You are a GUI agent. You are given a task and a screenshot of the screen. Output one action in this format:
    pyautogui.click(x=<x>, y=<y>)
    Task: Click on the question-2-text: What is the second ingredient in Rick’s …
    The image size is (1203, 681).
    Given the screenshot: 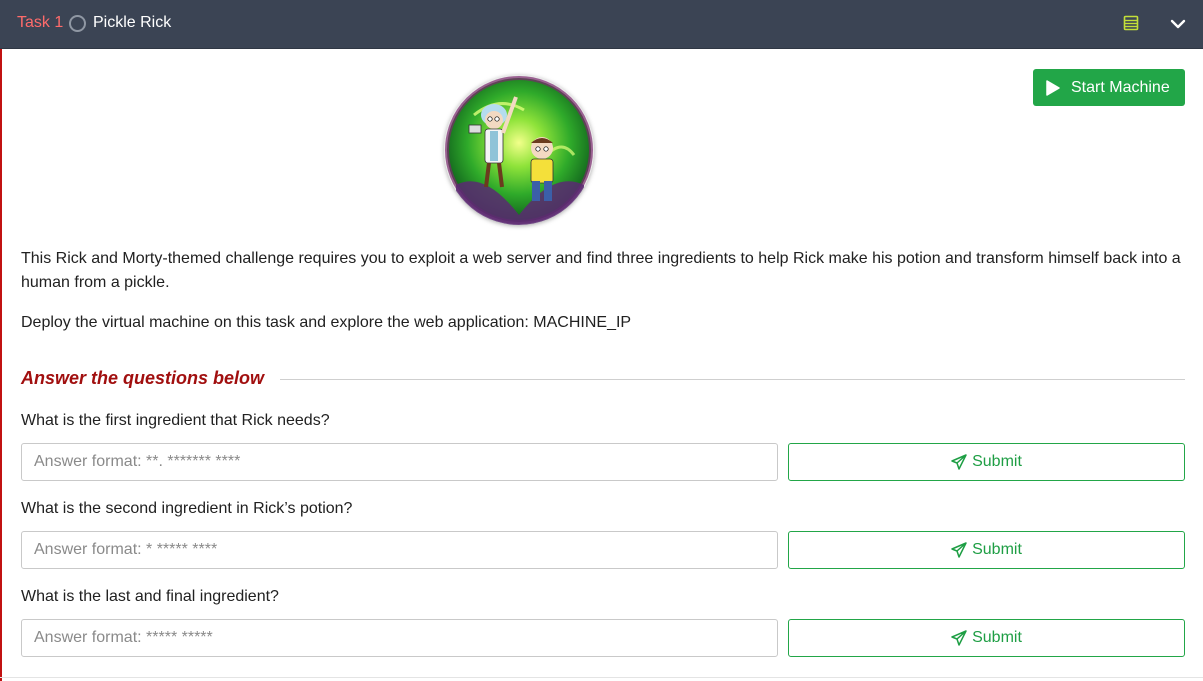 What is the action you would take?
    pyautogui.click(x=187, y=508)
    